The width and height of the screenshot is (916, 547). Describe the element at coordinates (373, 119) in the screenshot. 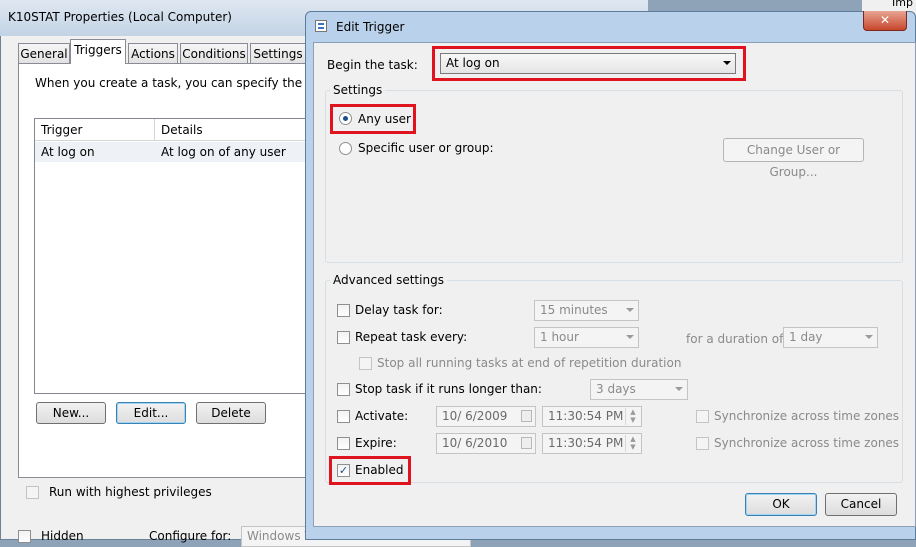

I see `highlight-any-user` at that location.